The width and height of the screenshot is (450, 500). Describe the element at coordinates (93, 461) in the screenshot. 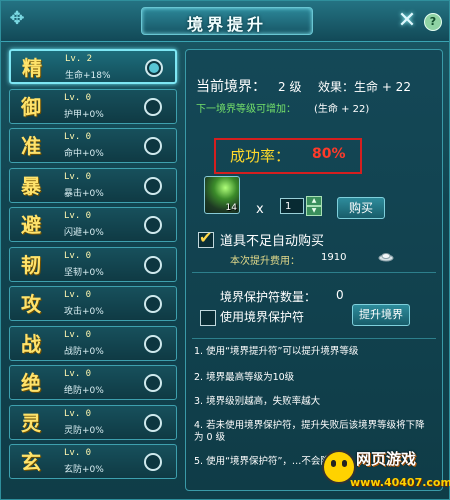

I see `realm-list-item: 玄 Lv. 0 玄防+0%` at that location.